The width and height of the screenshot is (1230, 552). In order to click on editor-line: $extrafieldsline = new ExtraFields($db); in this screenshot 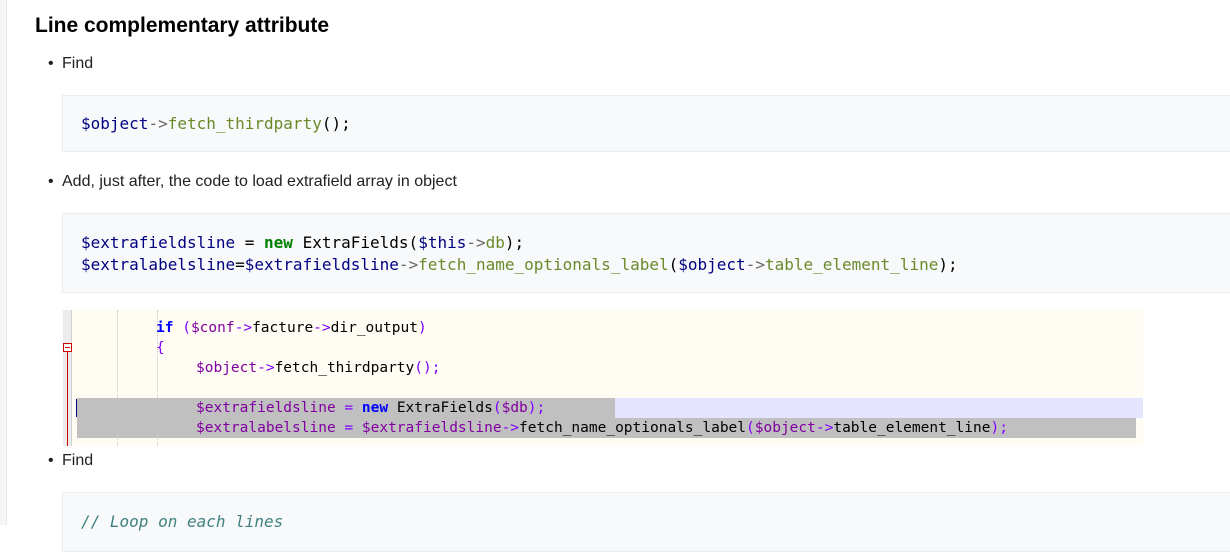, I will do `click(371, 408)`.